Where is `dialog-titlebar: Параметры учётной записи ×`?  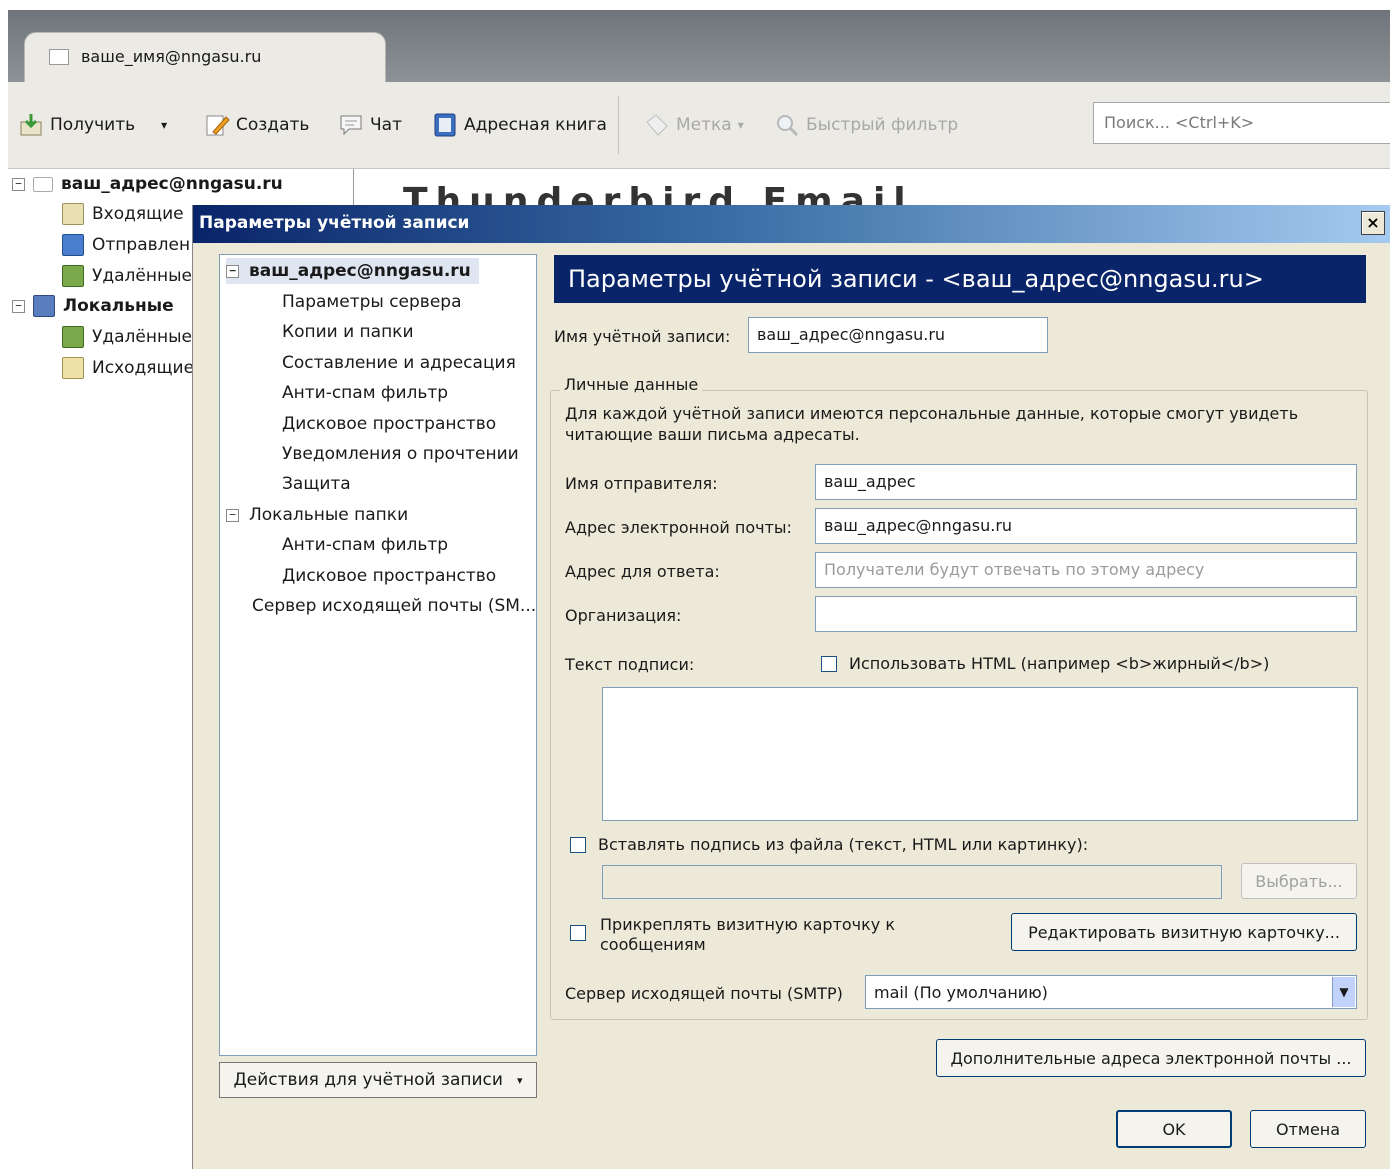
dialog-titlebar: Параметры учётной записи × is located at coordinates (791, 224).